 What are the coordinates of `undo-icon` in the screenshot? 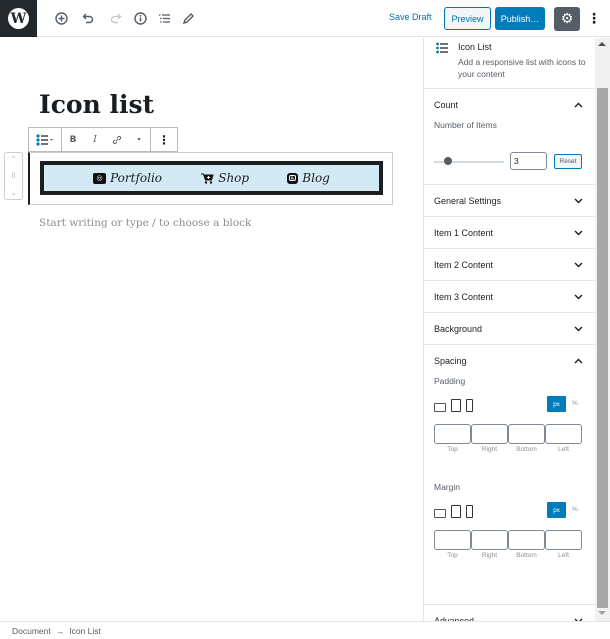 It's located at (88, 18).